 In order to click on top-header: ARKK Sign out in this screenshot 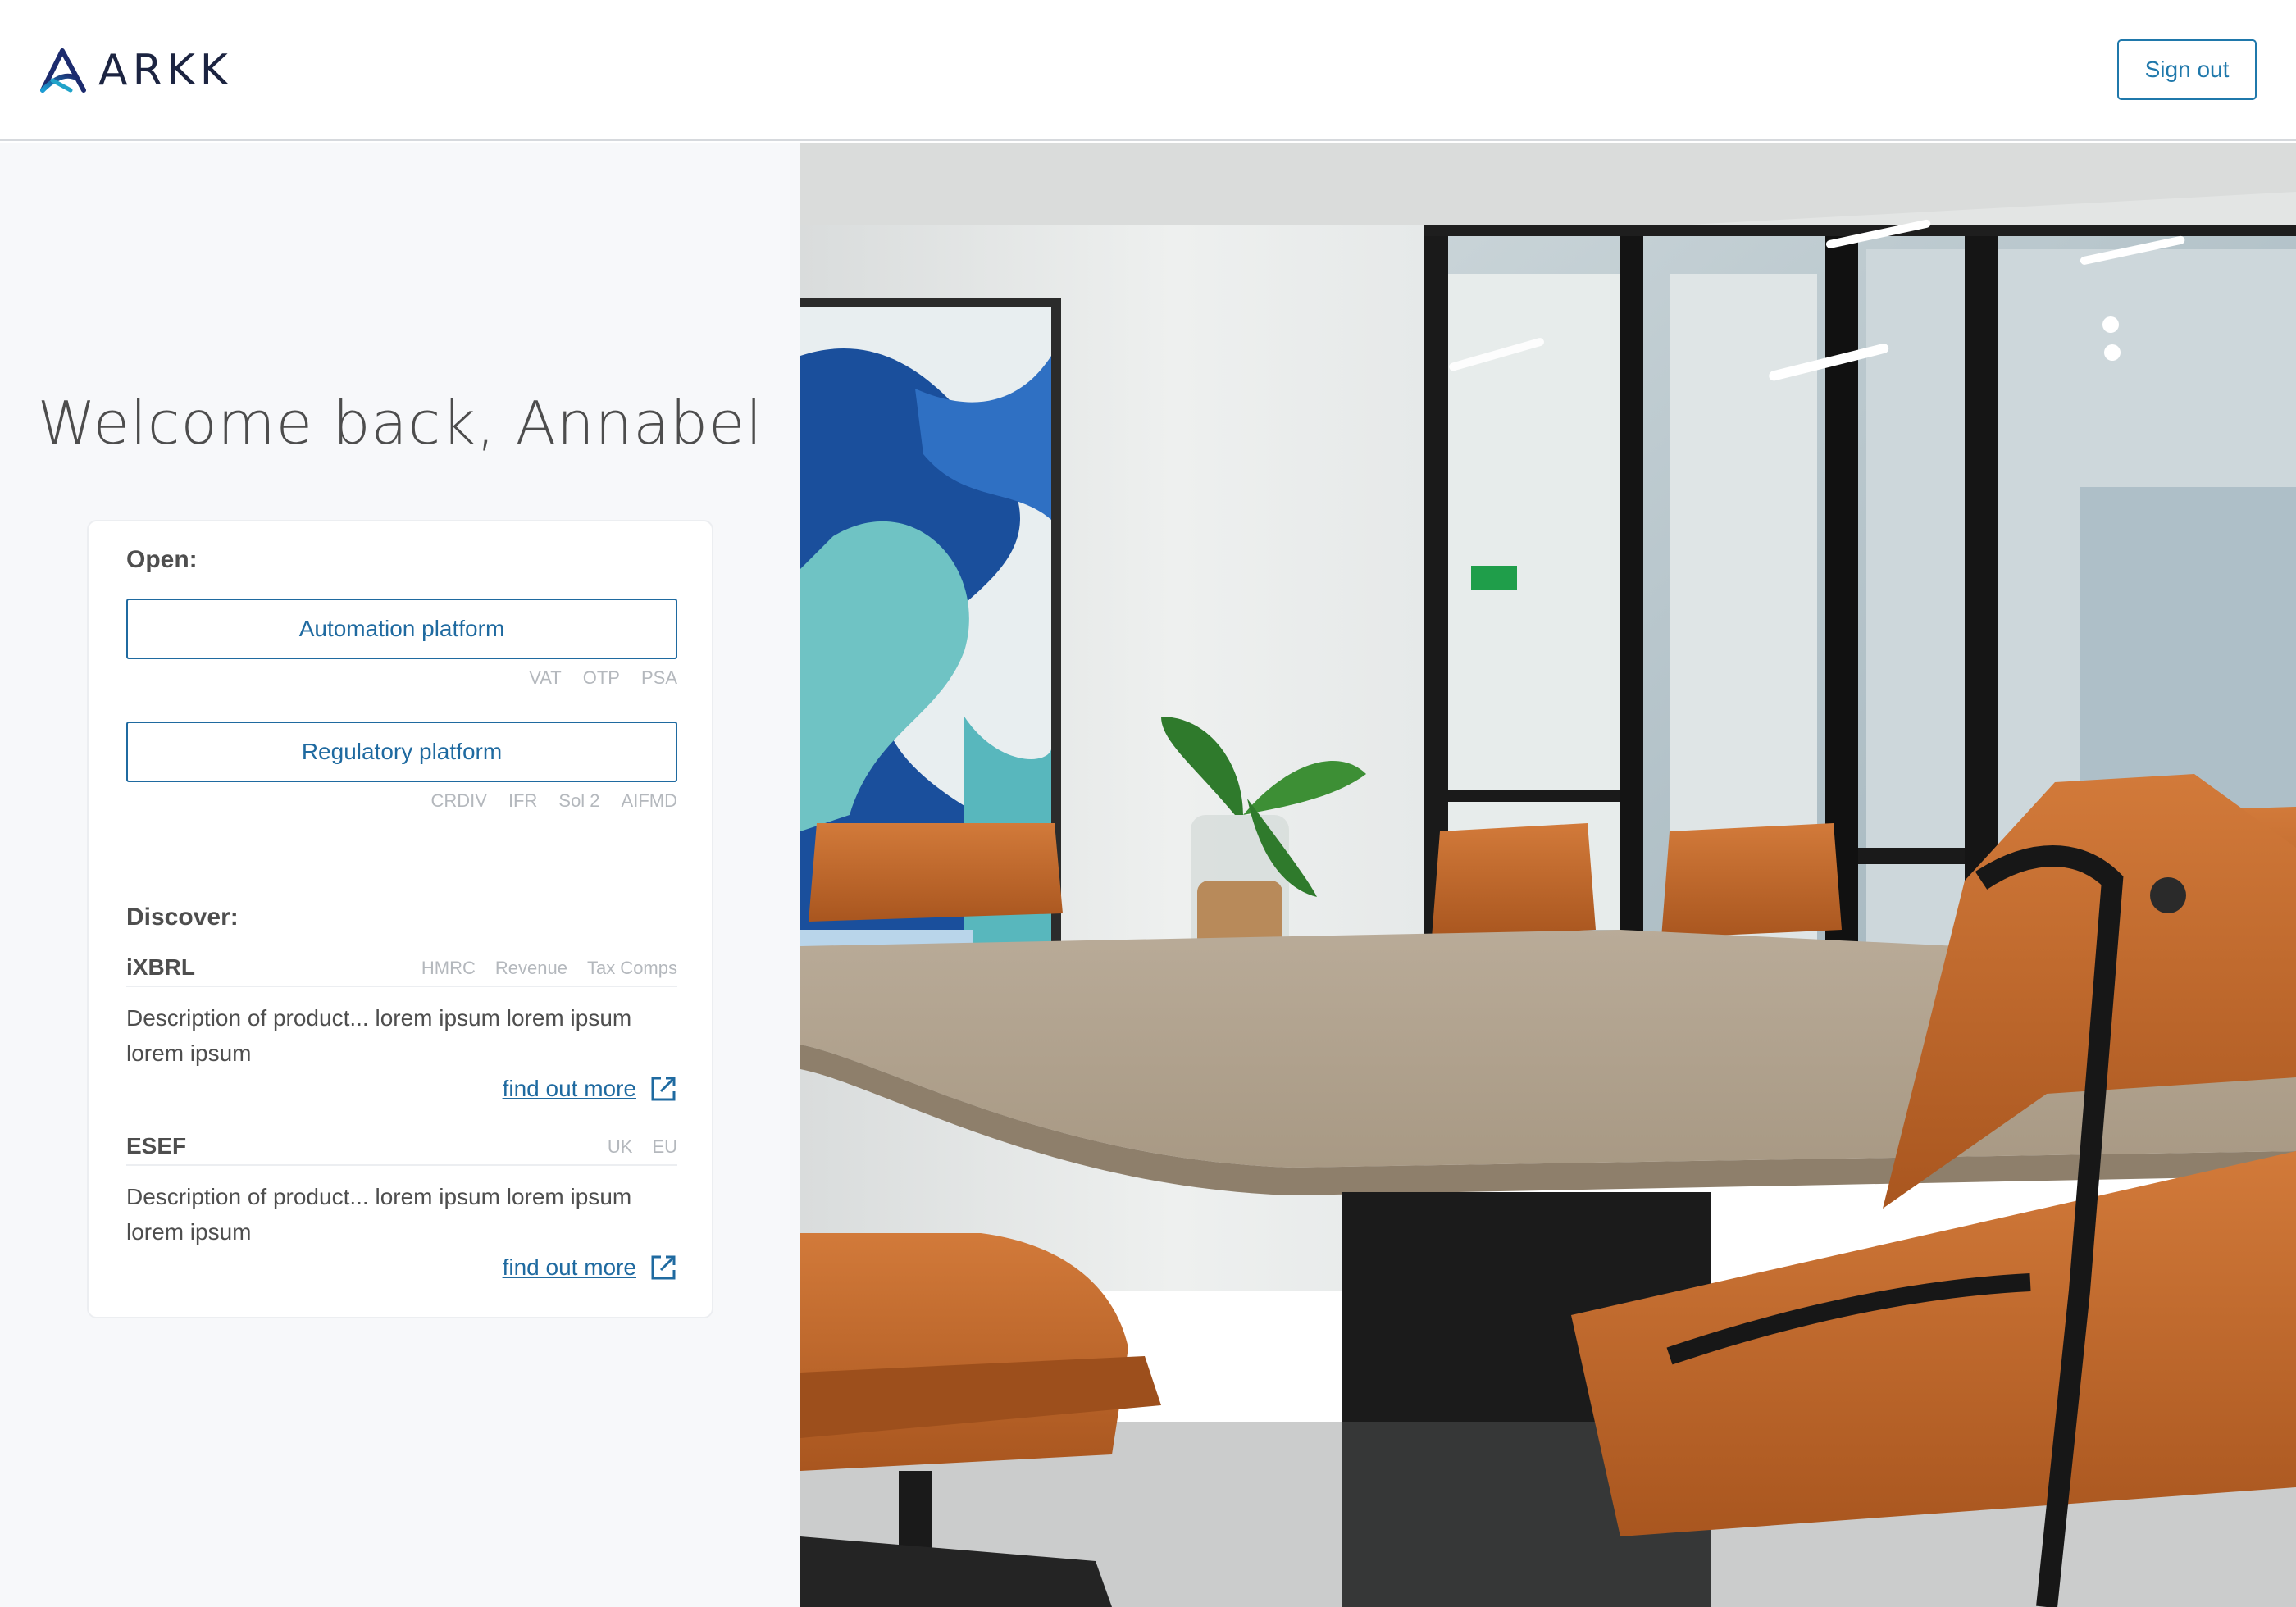, I will do `click(1148, 70)`.